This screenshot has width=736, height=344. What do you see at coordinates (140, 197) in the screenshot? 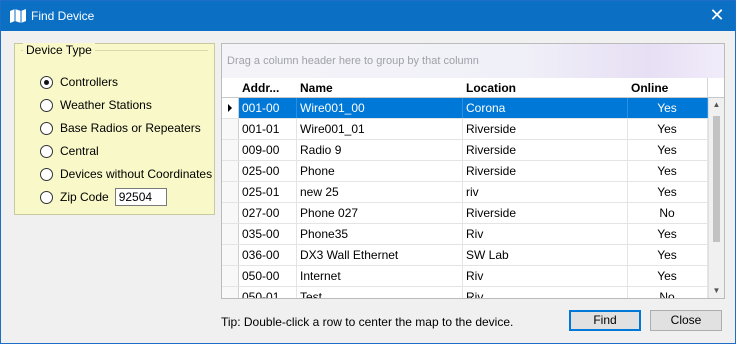
I see `zip-code-input` at bounding box center [140, 197].